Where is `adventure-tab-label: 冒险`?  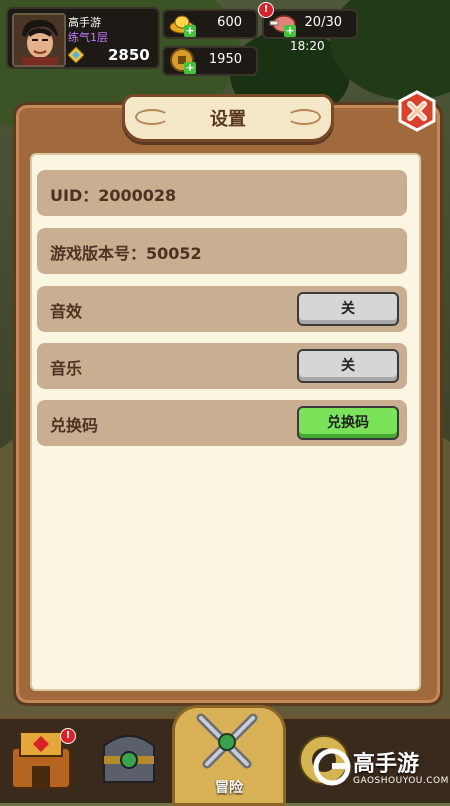 adventure-tab-label: 冒险 is located at coordinates (229, 788).